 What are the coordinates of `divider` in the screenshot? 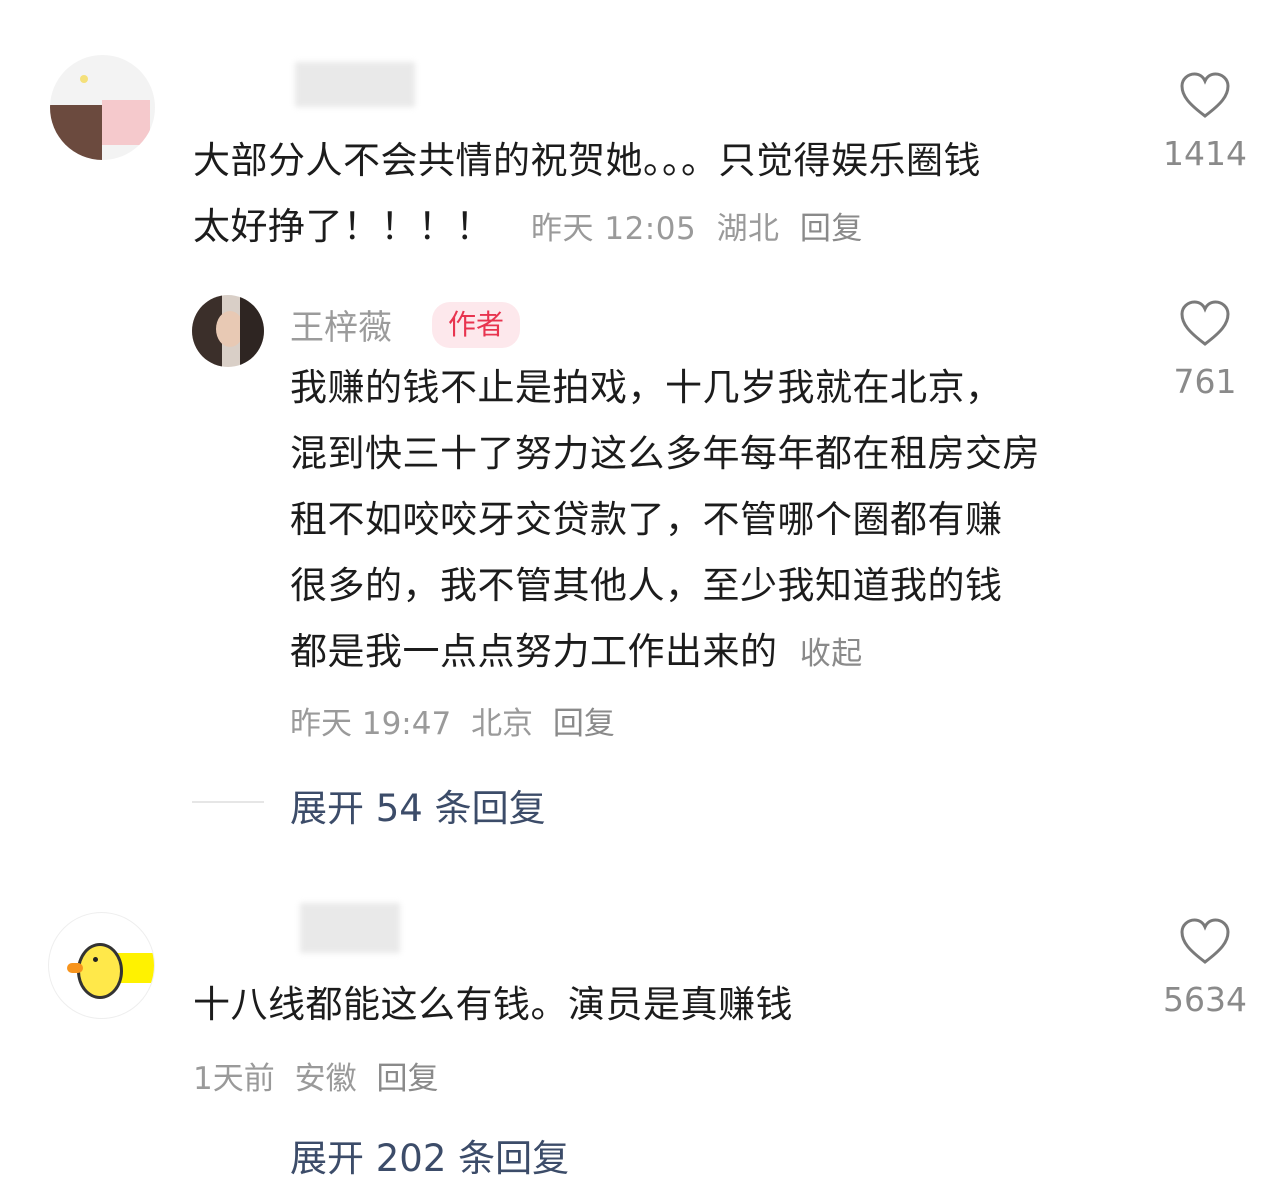 It's located at (228, 802).